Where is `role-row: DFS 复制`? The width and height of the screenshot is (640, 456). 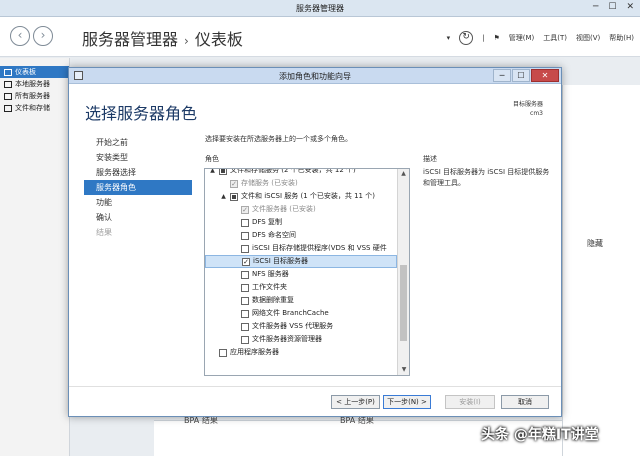 role-row: DFS 复制 is located at coordinates (301, 222).